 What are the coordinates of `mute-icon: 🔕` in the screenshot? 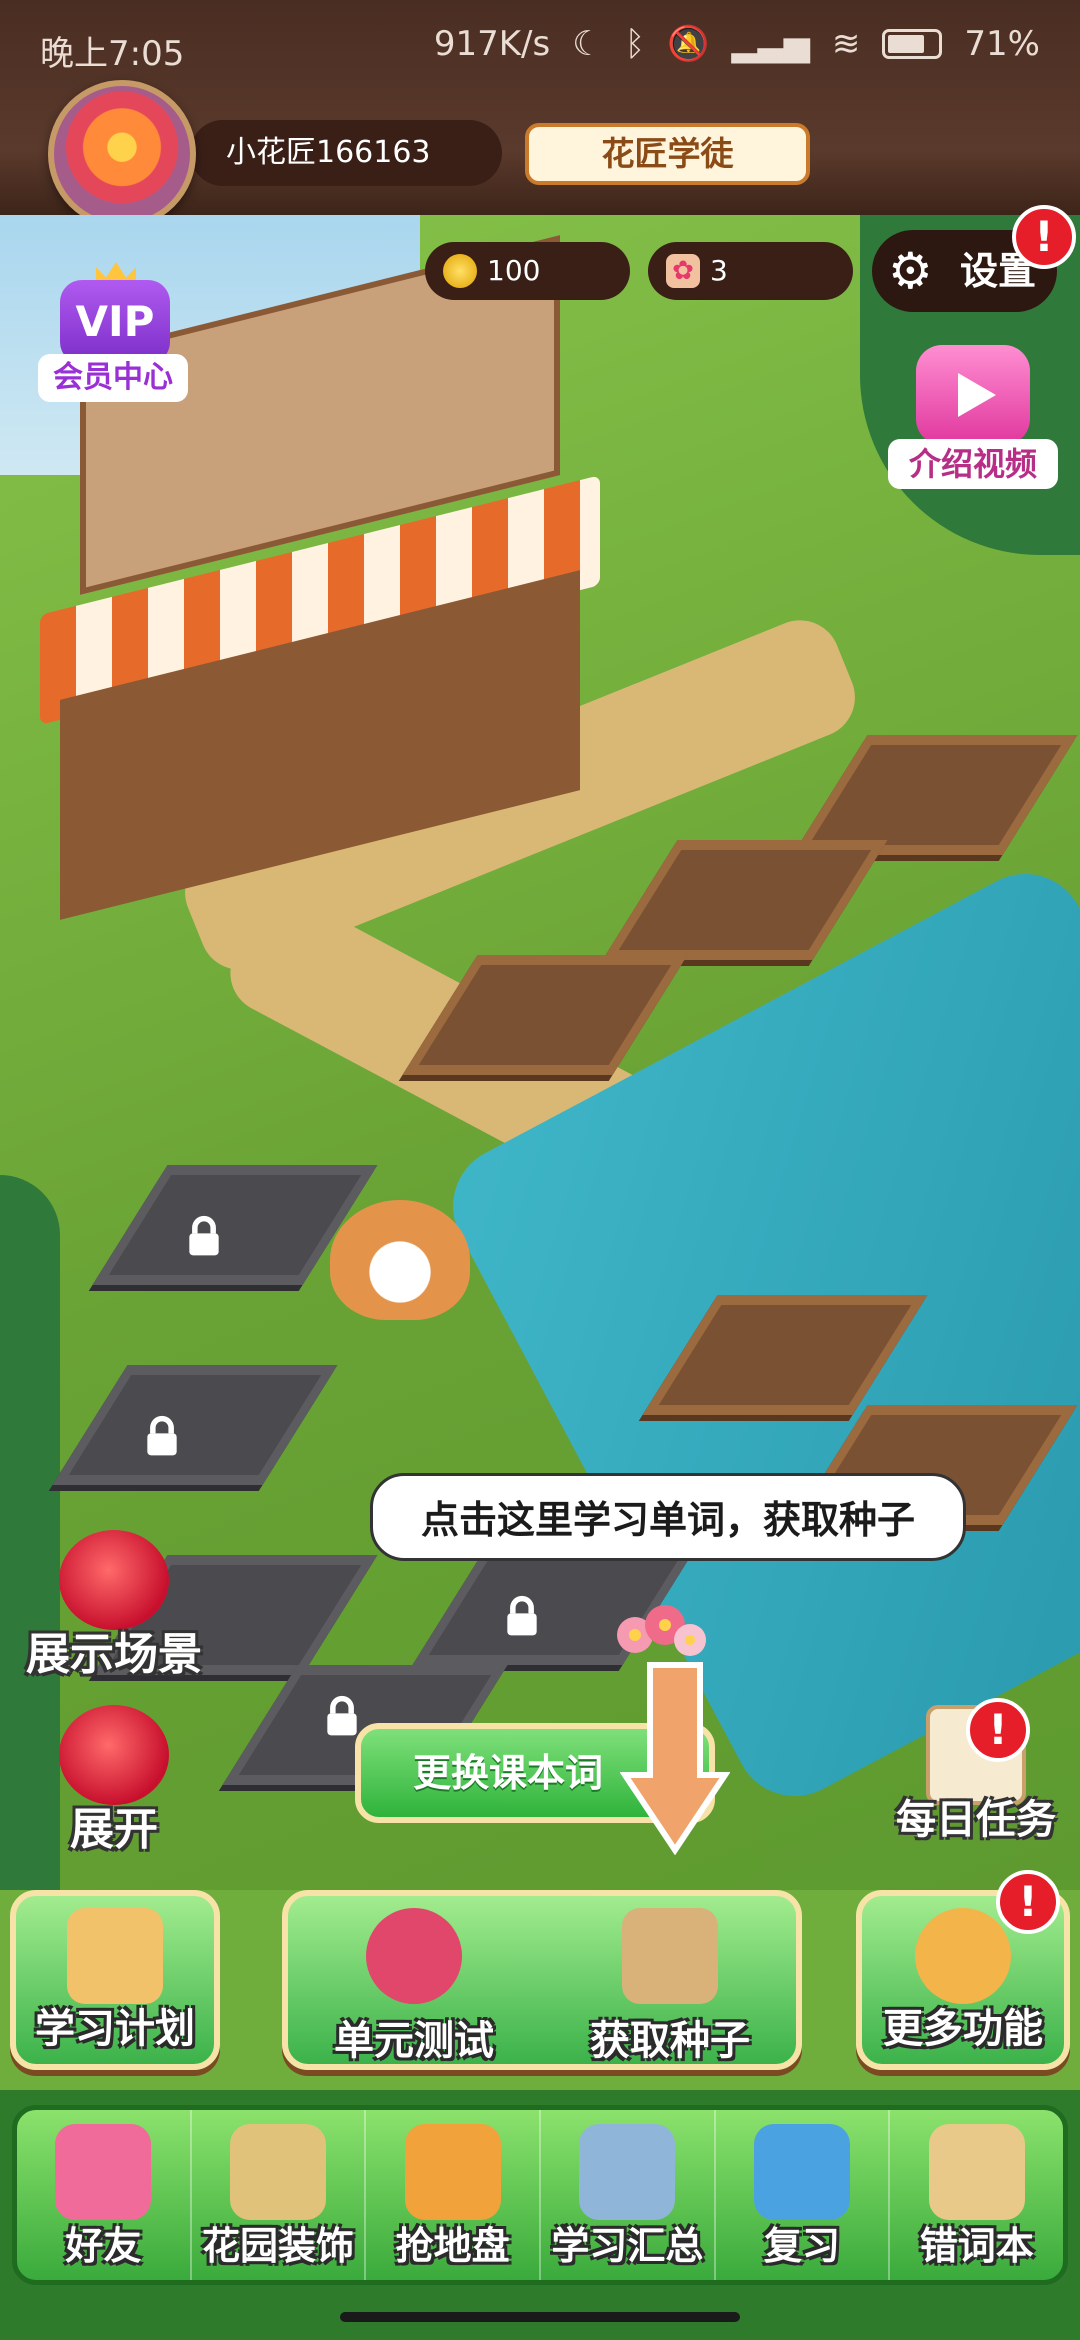 It's located at (688, 44).